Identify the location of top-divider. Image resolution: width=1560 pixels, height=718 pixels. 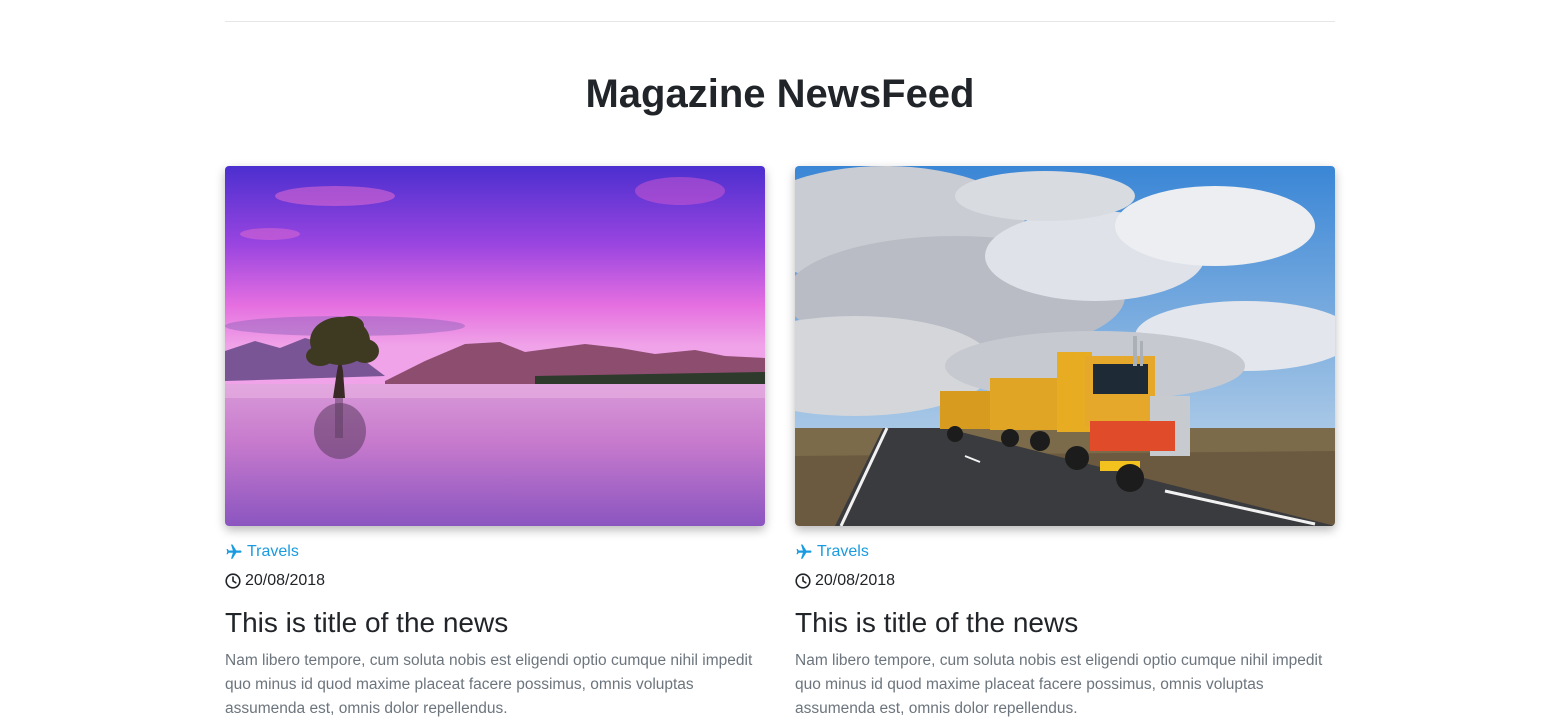
(780, 21).